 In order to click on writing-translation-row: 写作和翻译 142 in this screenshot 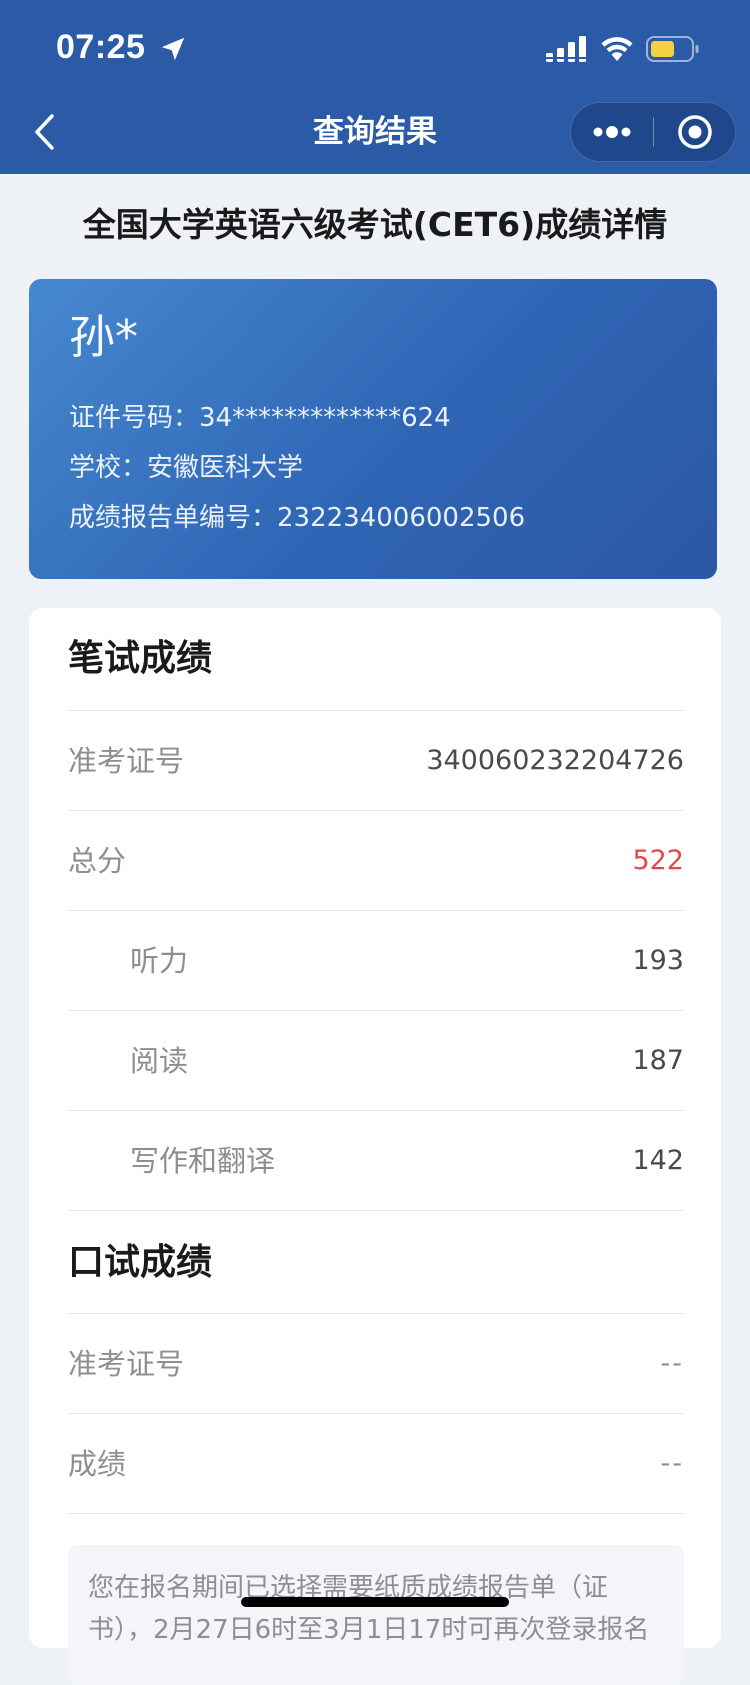, I will do `click(376, 1160)`.